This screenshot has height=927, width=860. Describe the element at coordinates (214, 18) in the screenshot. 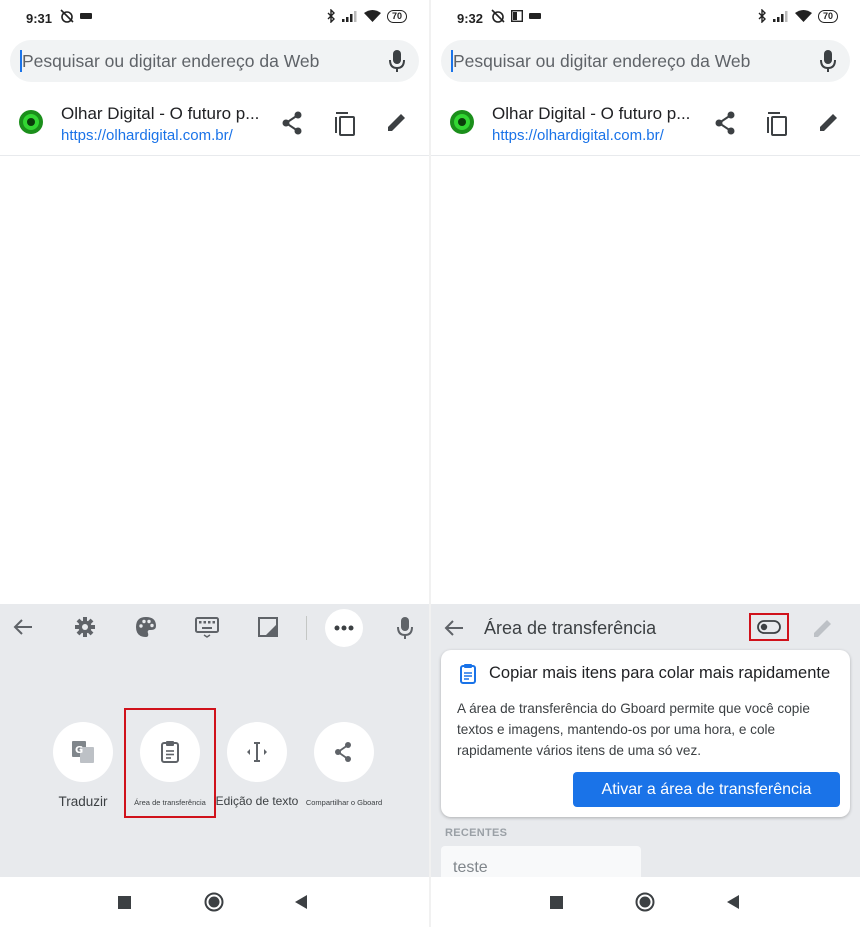

I see `status-bar: 9:31 70` at that location.